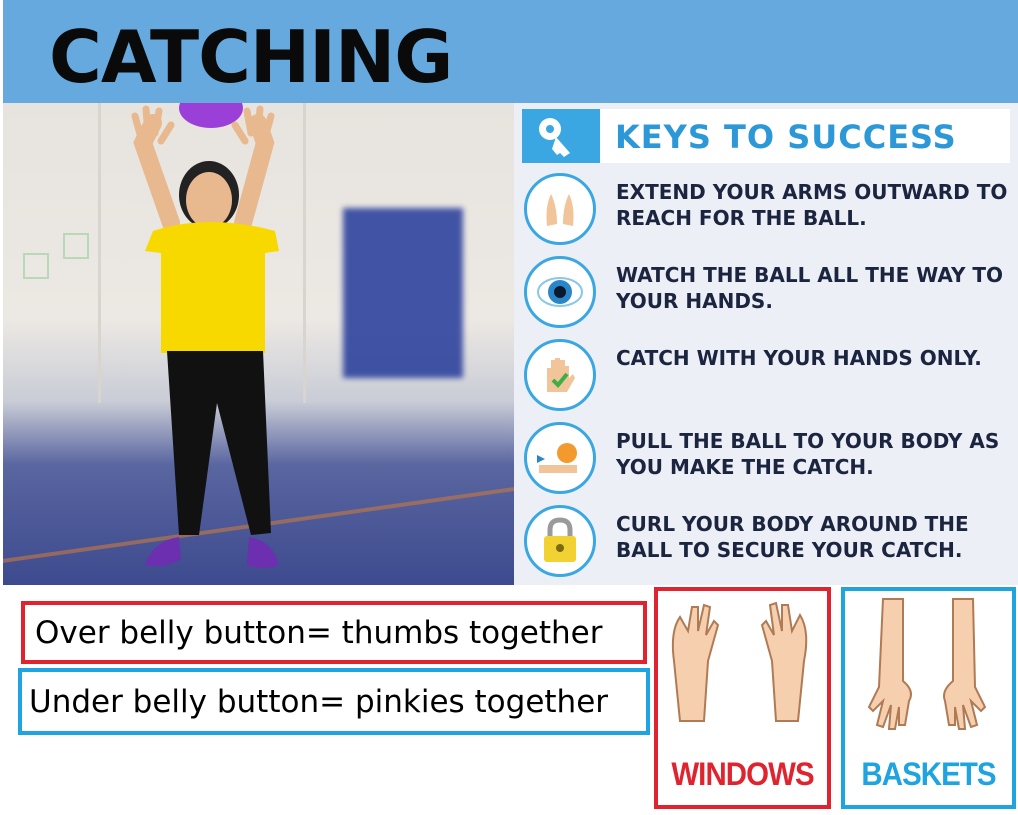 The image size is (1018, 815). What do you see at coordinates (560, 292) in the screenshot?
I see `eye-icon` at bounding box center [560, 292].